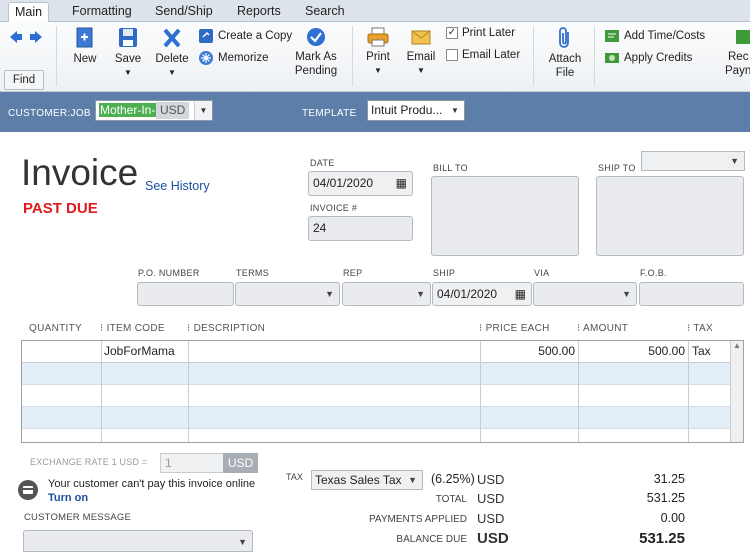  Describe the element at coordinates (68, 498) in the screenshot. I see `turn-on-link: Turn on` at that location.